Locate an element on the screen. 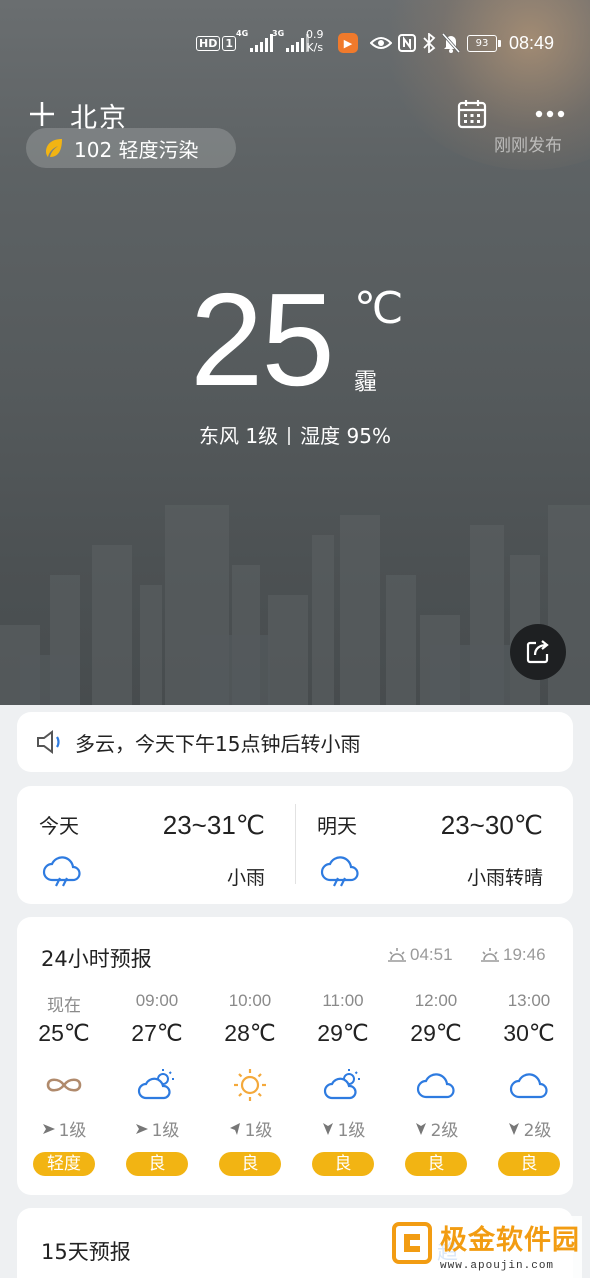 The image size is (590, 1278). watermark-logo is located at coordinates (412, 1243).